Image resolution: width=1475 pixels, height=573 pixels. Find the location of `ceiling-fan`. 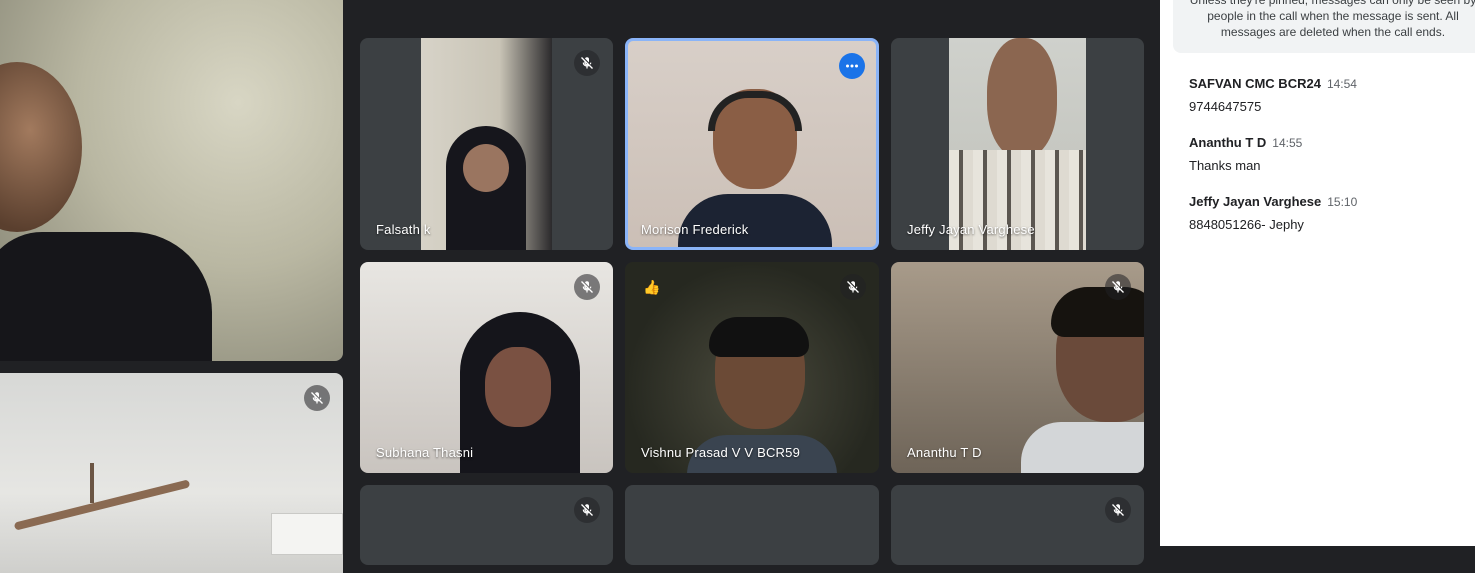

ceiling-fan is located at coordinates (96, 497).